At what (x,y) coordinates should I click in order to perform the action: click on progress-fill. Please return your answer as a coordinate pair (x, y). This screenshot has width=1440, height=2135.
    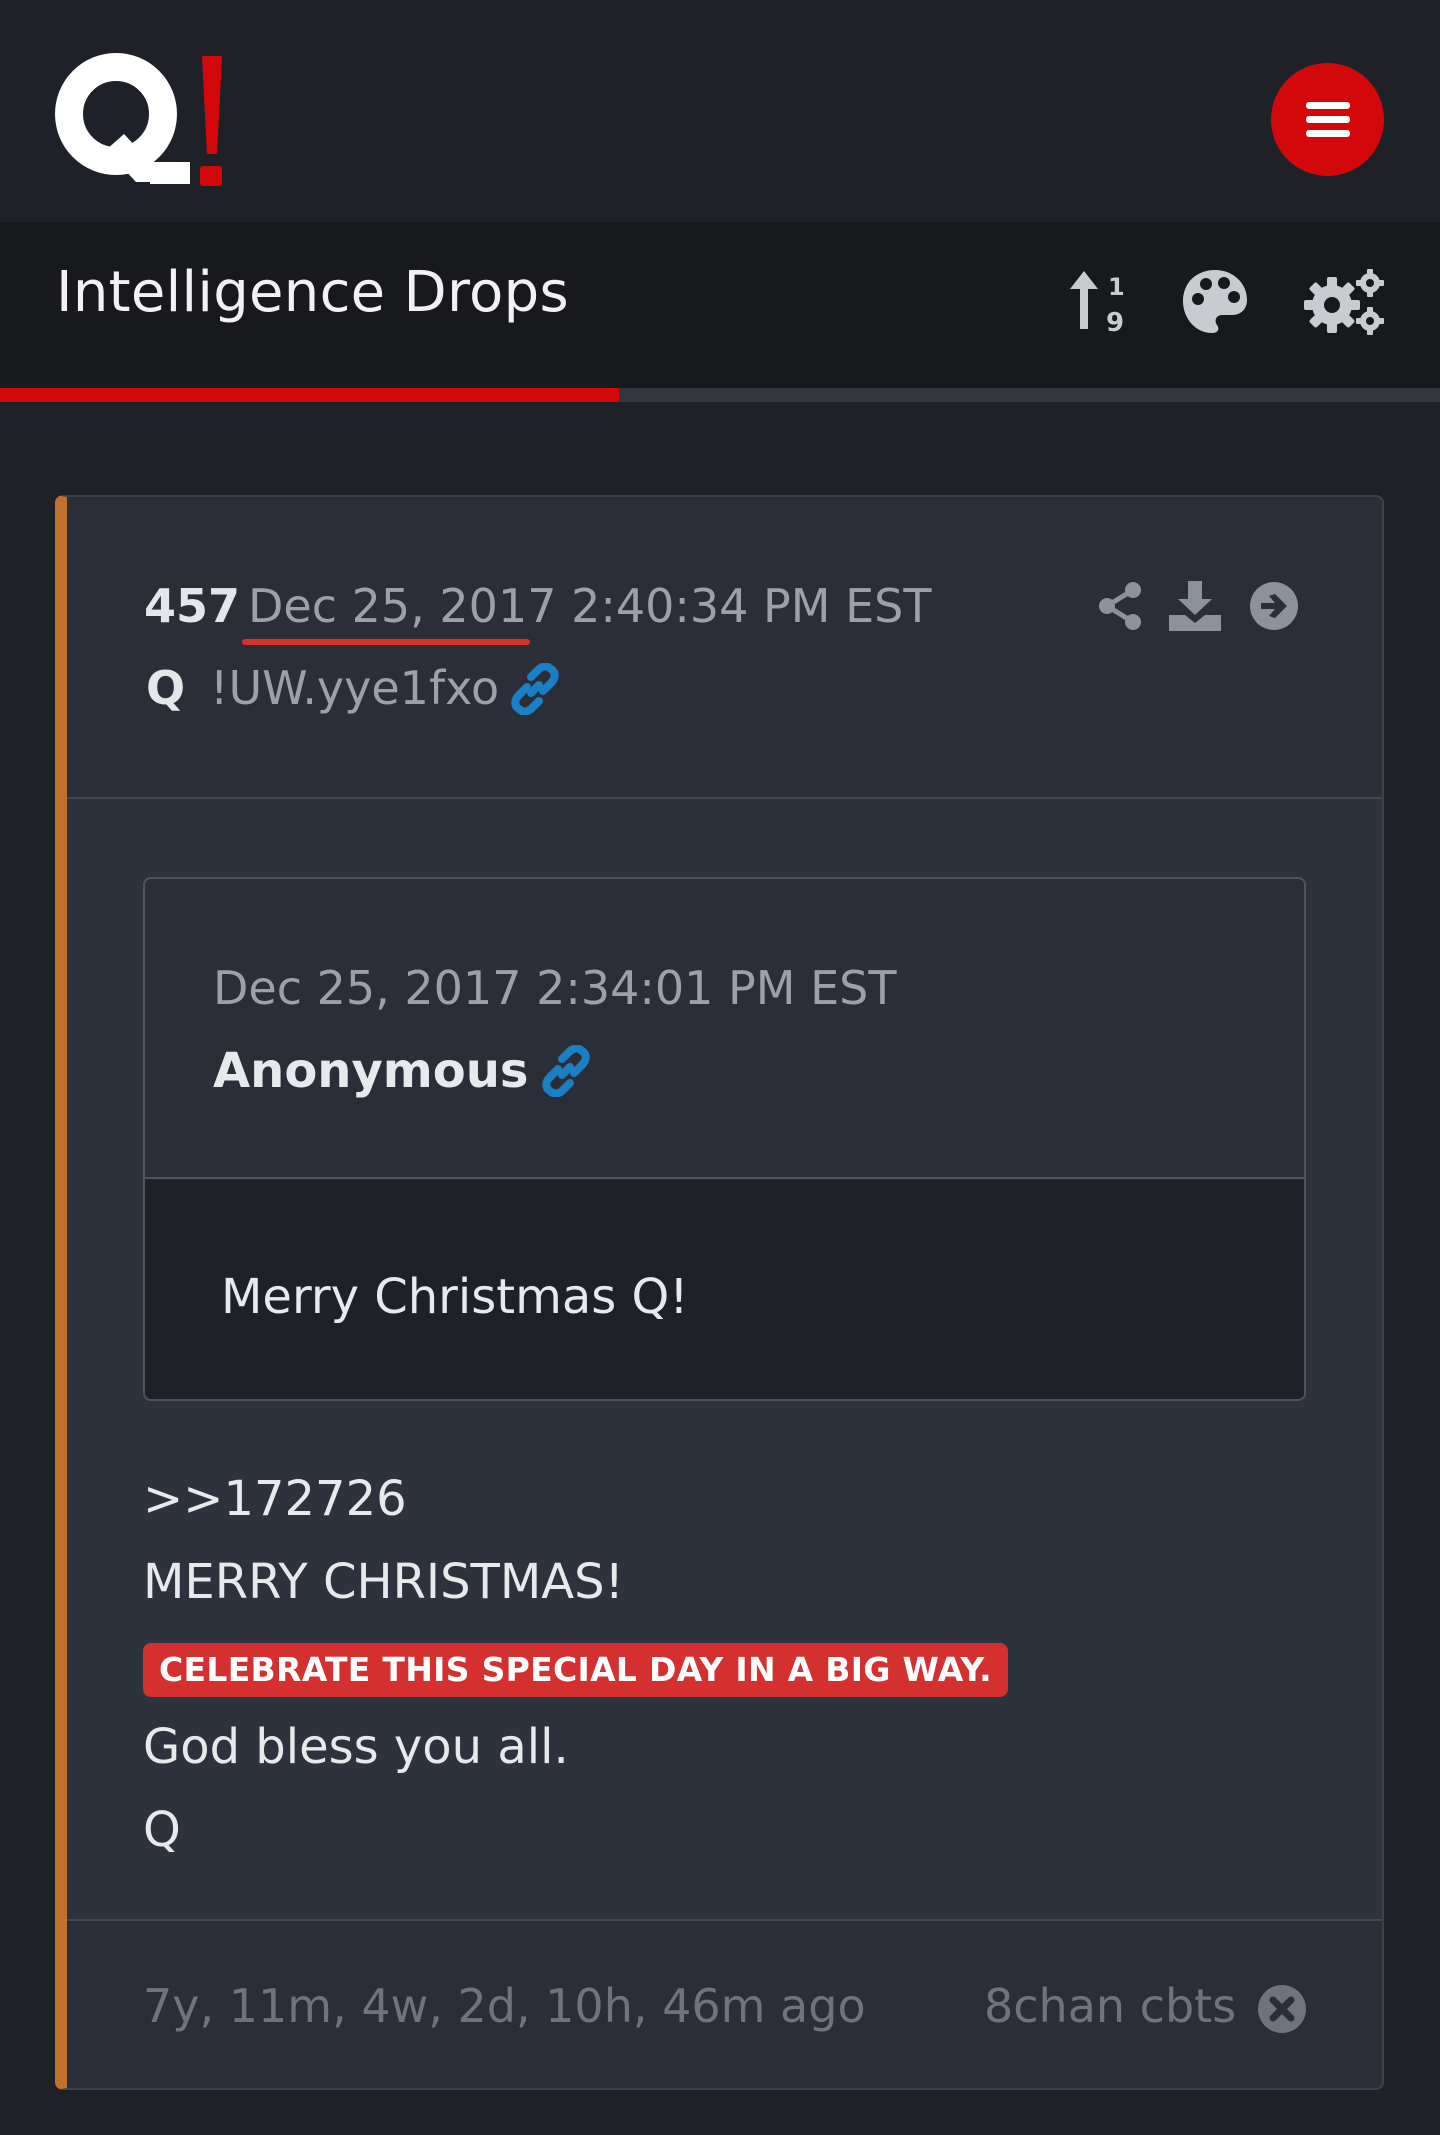
    Looking at the image, I should click on (310, 395).